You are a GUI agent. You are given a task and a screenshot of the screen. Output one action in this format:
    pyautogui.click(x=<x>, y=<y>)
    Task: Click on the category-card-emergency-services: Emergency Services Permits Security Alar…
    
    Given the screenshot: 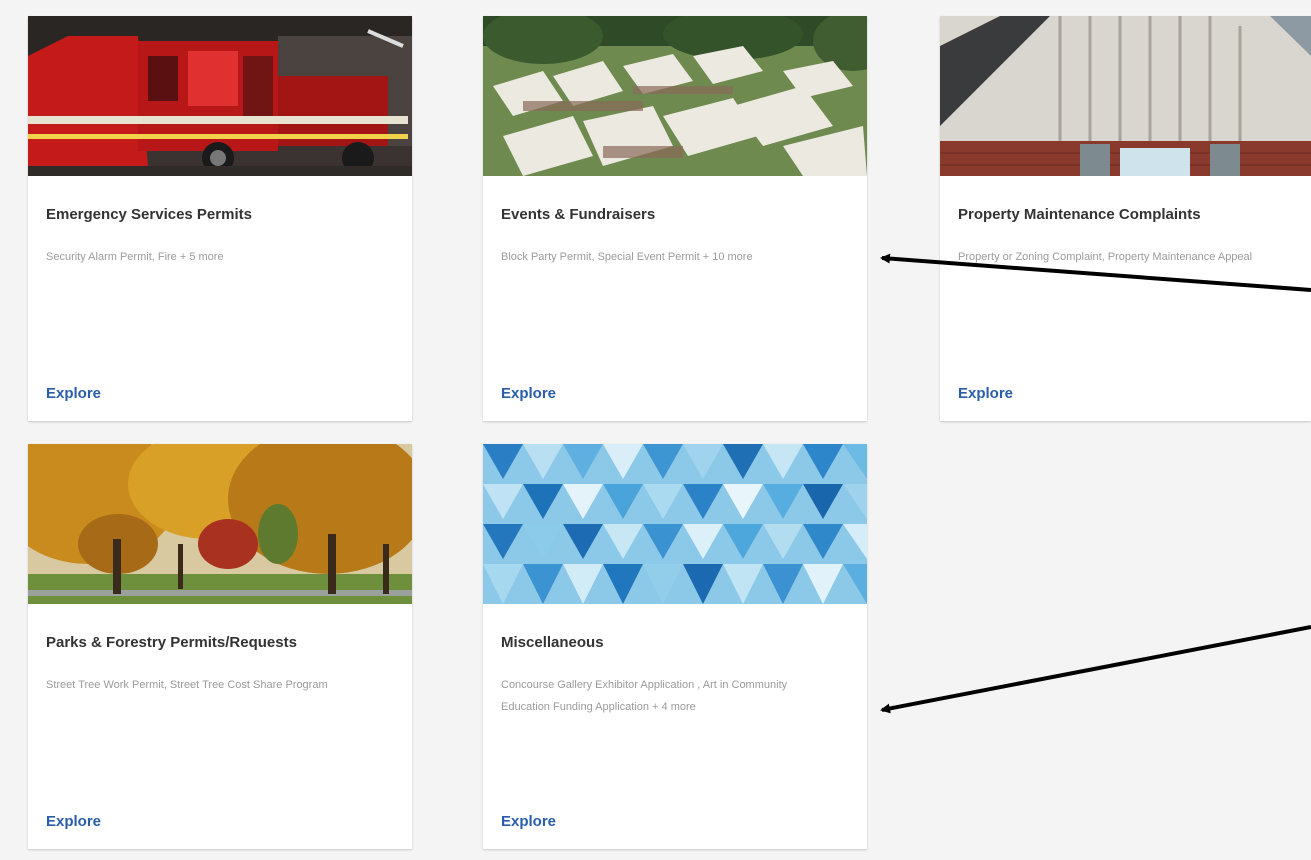 What is the action you would take?
    pyautogui.click(x=220, y=218)
    